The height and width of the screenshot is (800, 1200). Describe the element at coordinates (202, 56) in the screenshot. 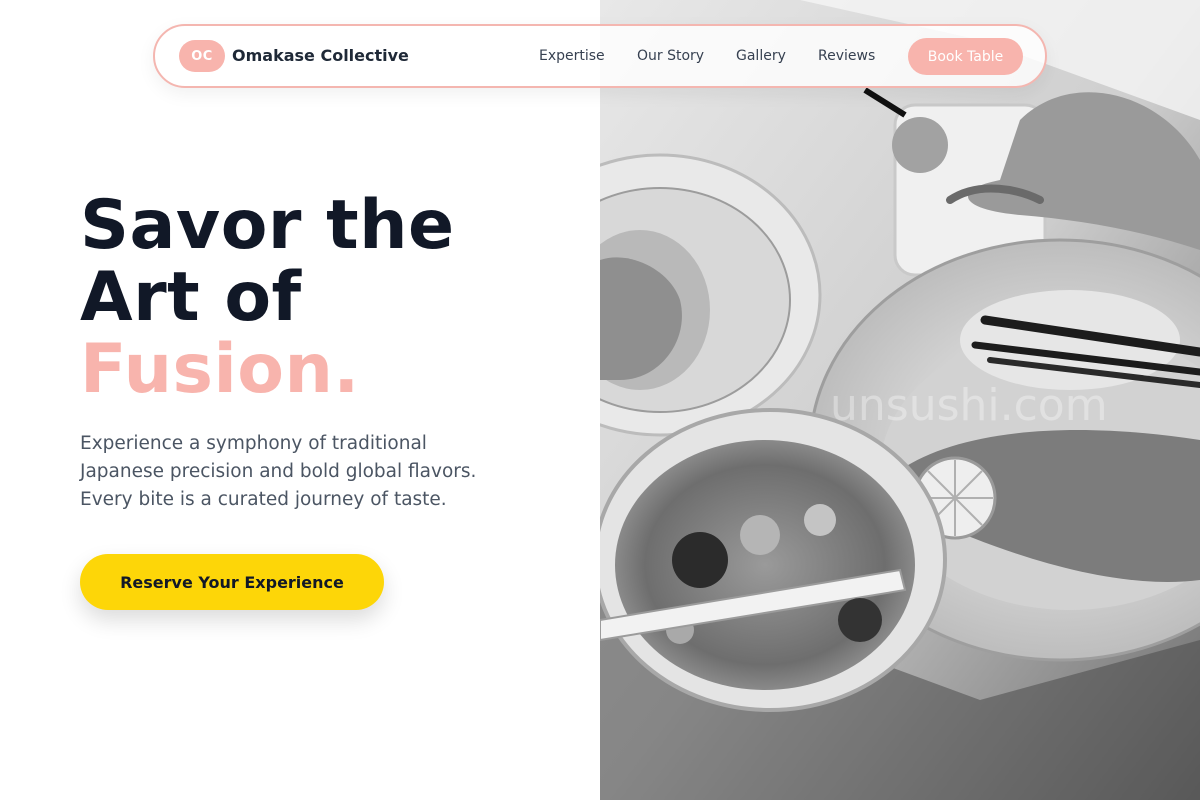

I see `logo-badge: OC` at that location.